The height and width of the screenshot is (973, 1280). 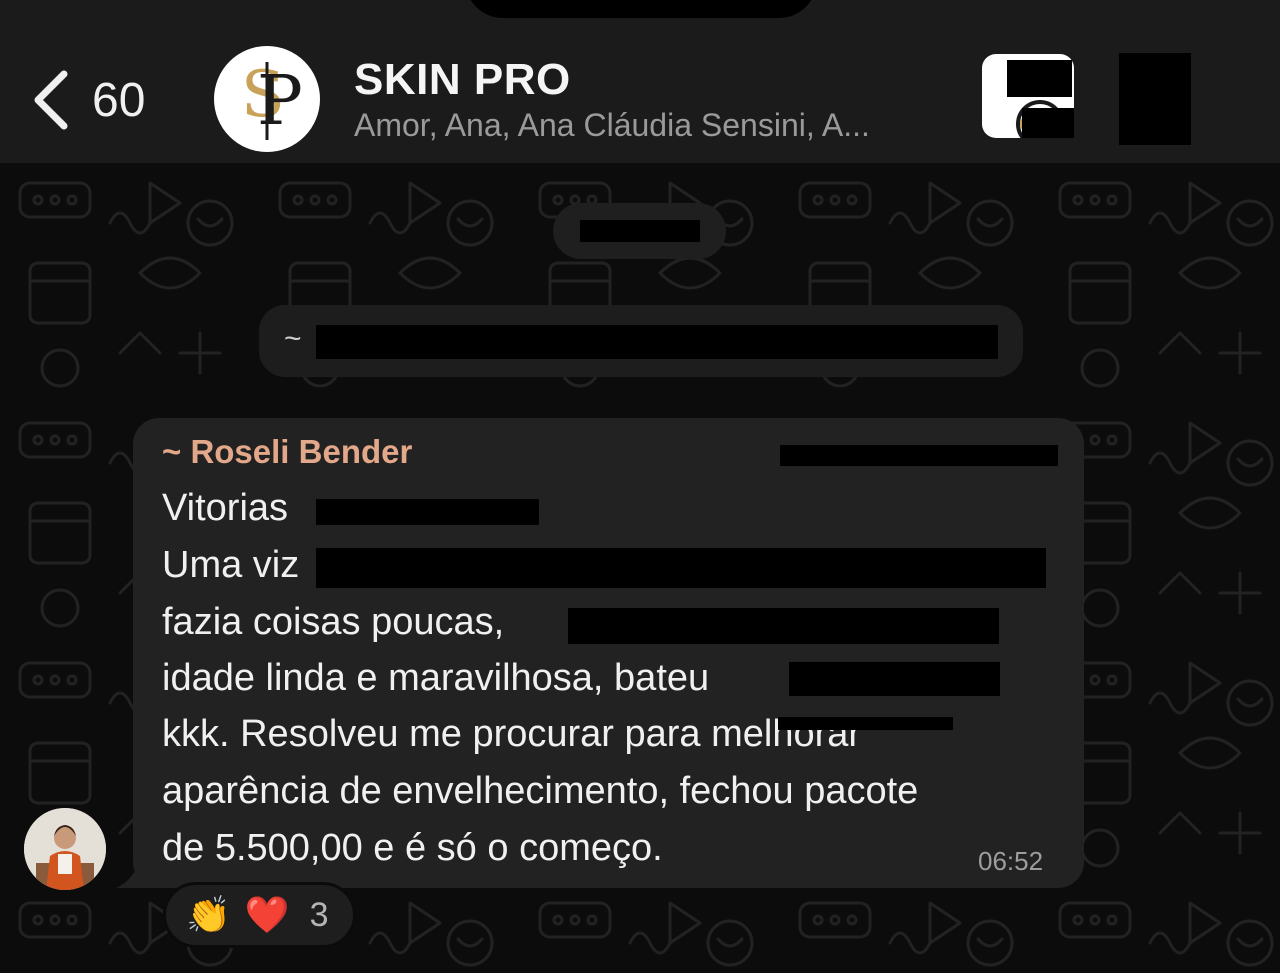 I want to click on message-line: Uma viz, so click(x=231, y=565).